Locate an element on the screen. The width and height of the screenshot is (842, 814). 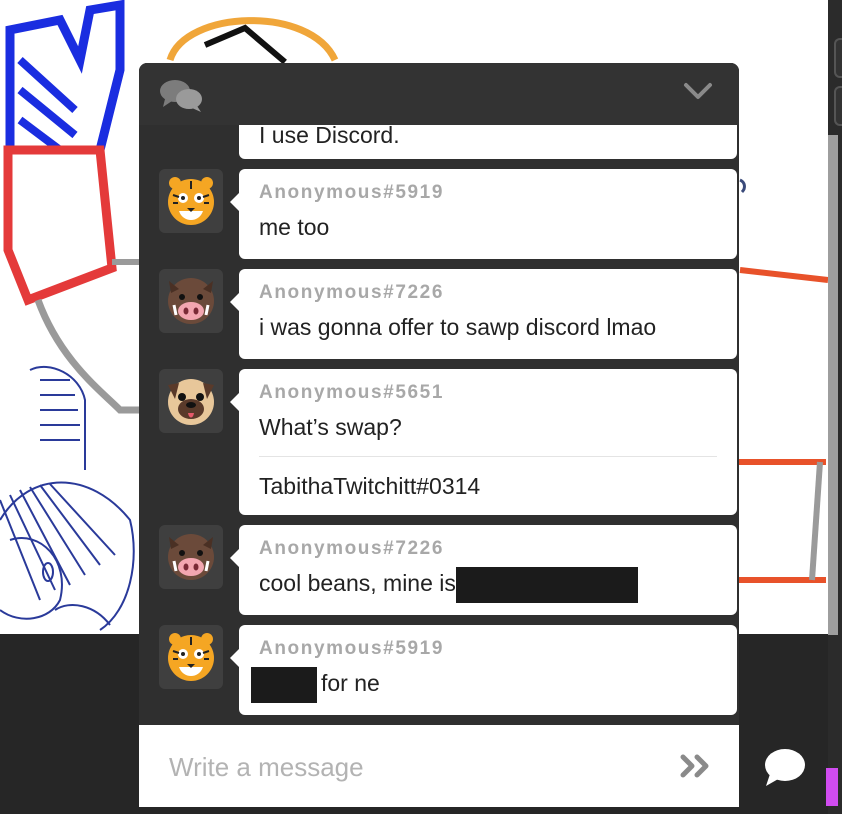
dog-avatar-icon is located at coordinates (191, 402).